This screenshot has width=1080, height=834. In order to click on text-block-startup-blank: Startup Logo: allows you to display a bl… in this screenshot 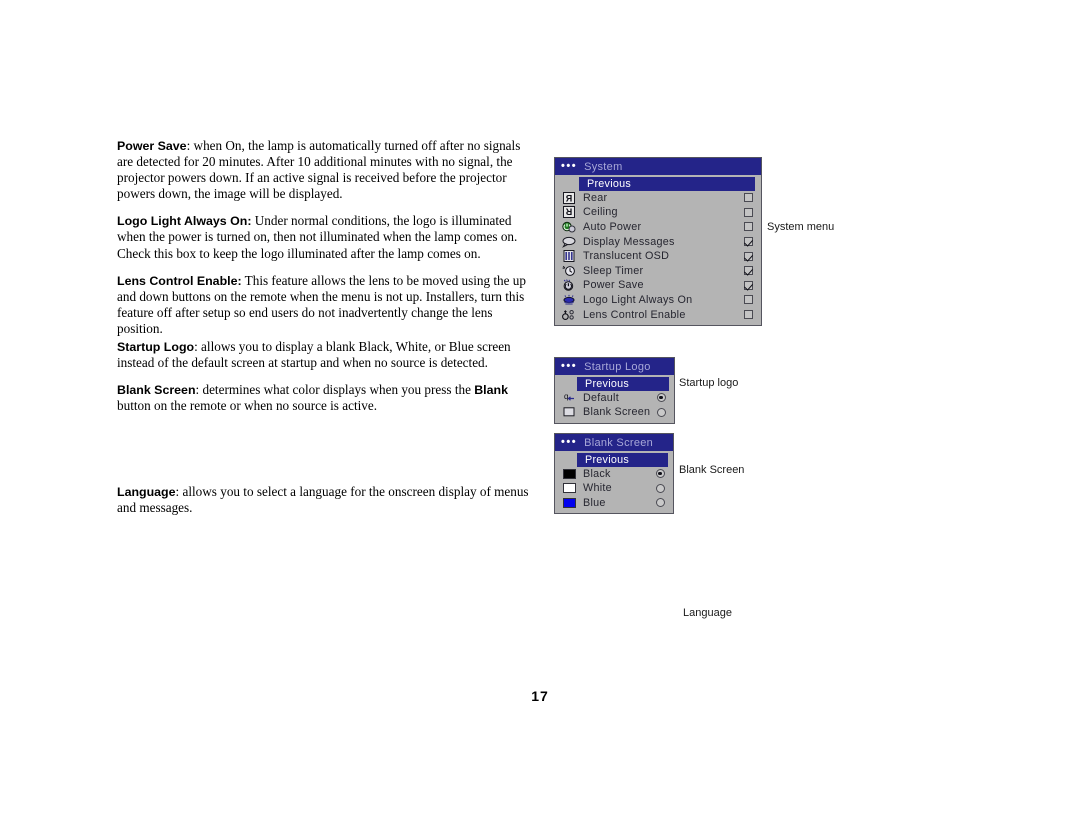, I will do `click(324, 376)`.